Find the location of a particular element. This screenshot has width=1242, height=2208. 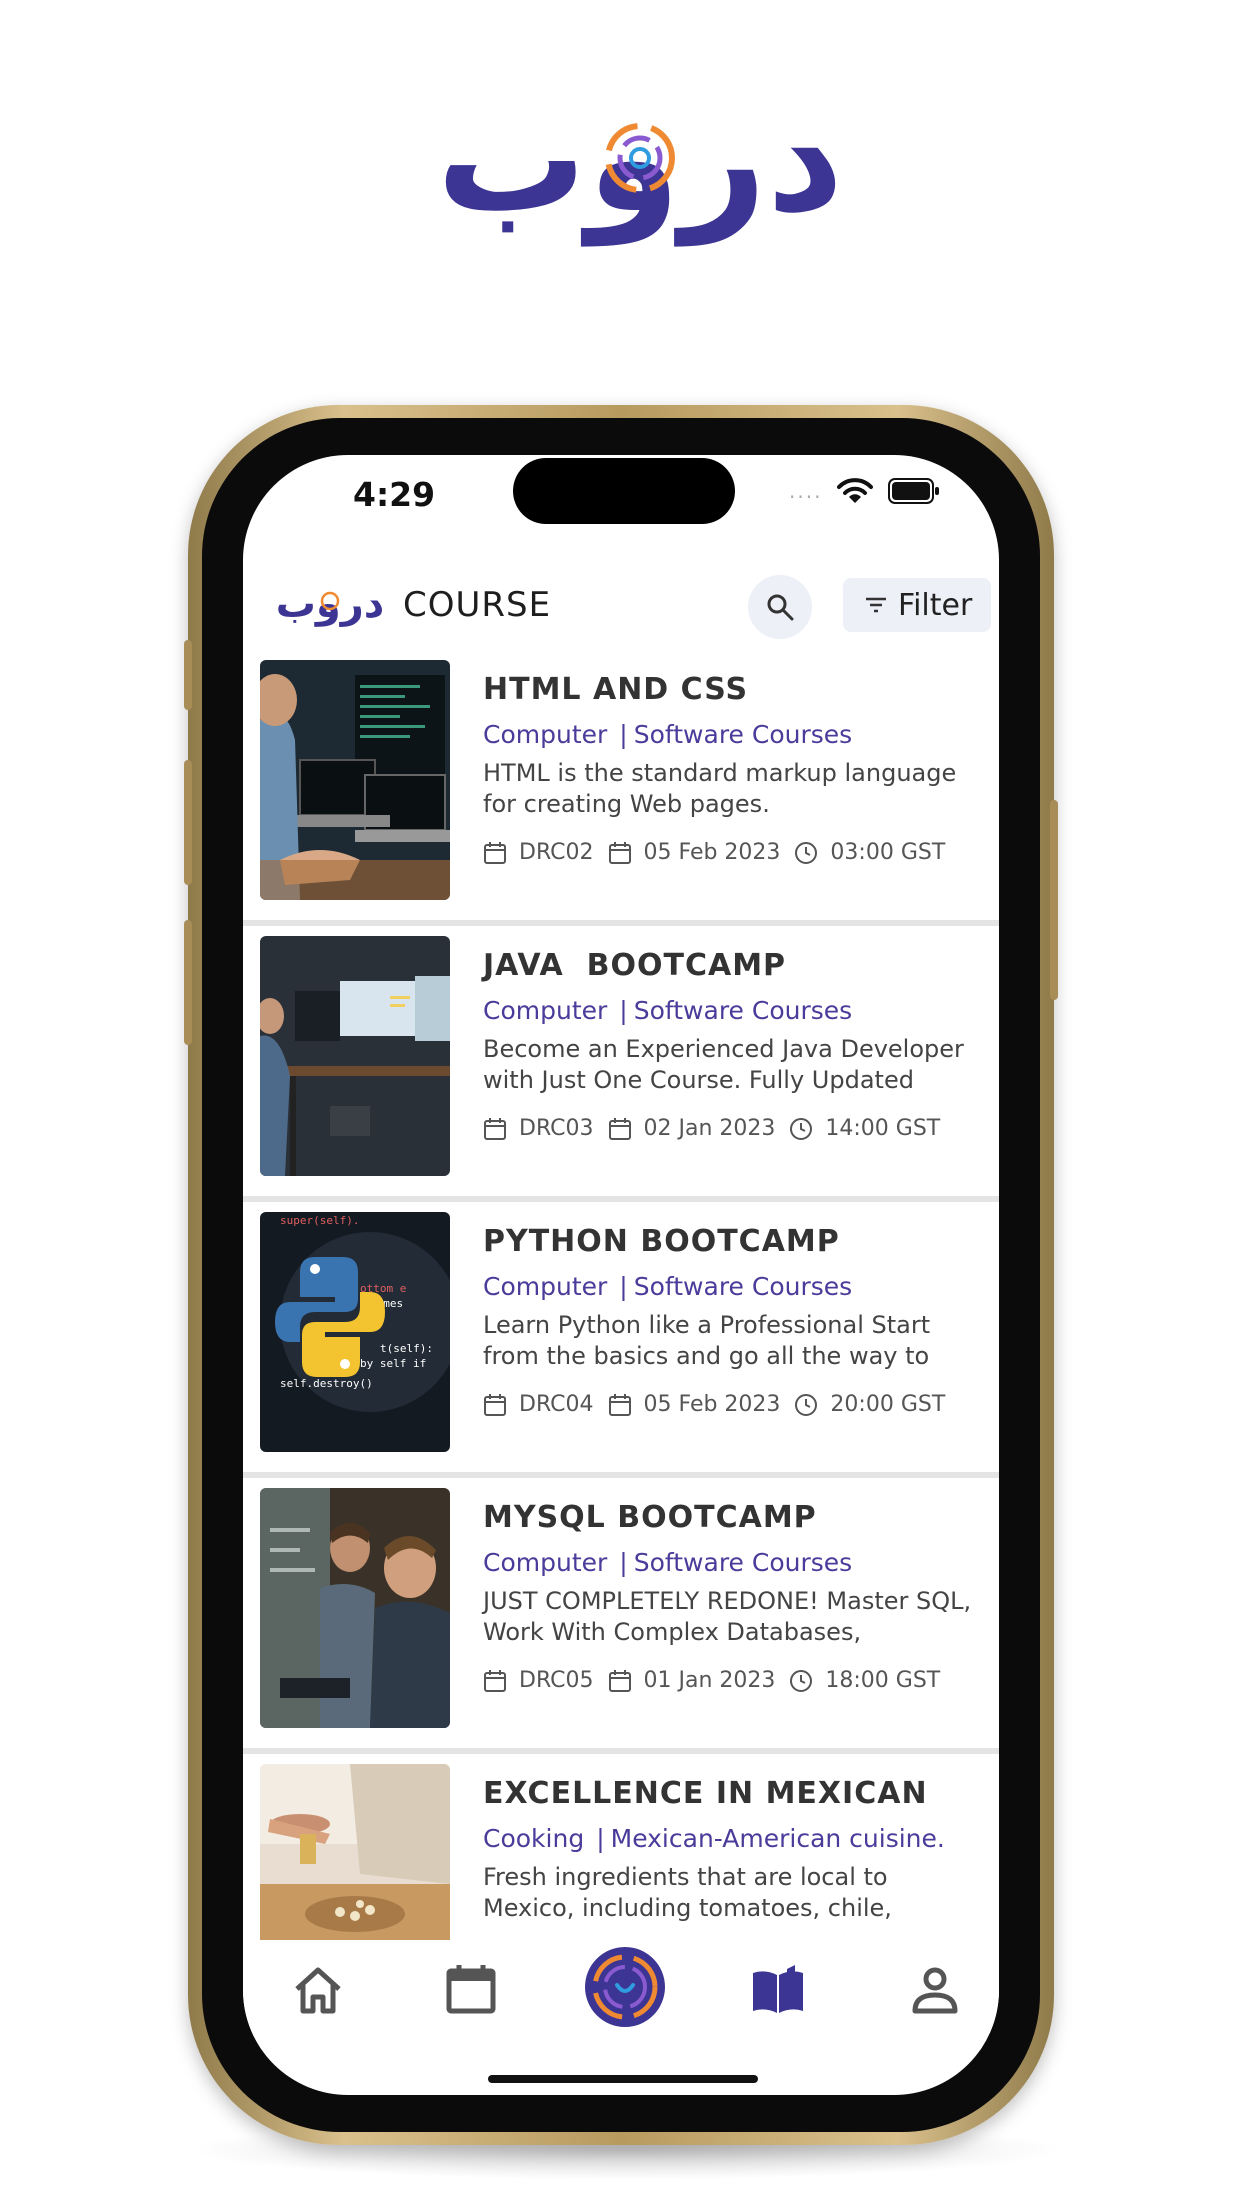

svg-text: by self if is located at coordinates (393, 1363).